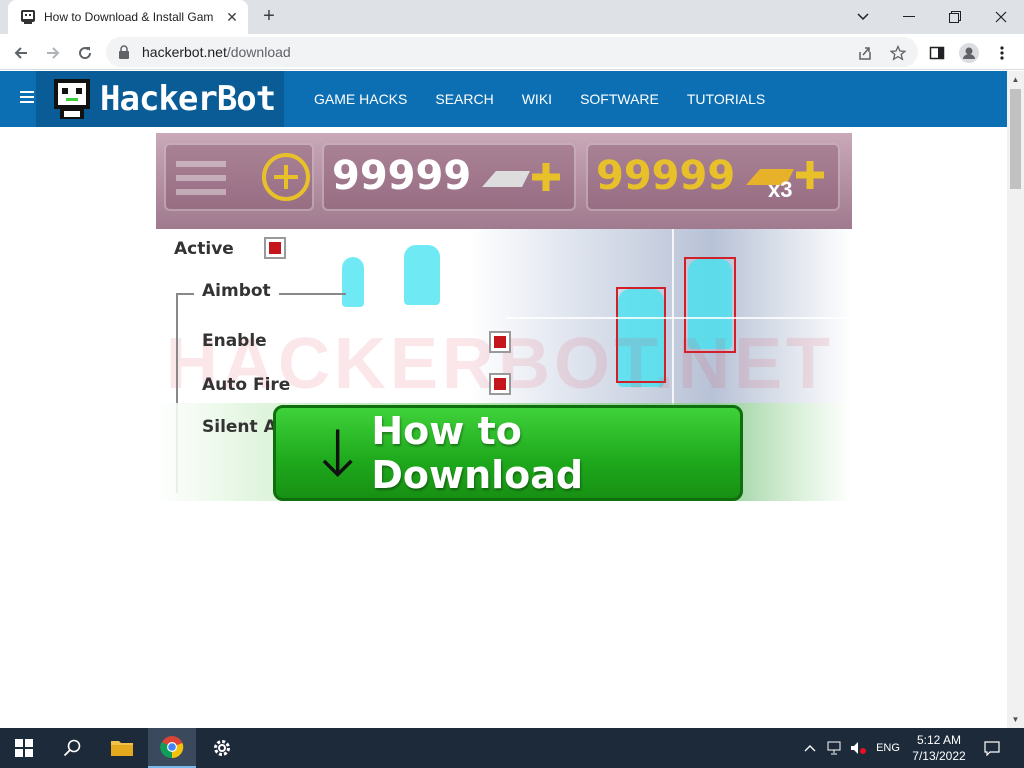 The height and width of the screenshot is (768, 1024). What do you see at coordinates (239, 177) in the screenshot?
I see `hud-menu-box` at bounding box center [239, 177].